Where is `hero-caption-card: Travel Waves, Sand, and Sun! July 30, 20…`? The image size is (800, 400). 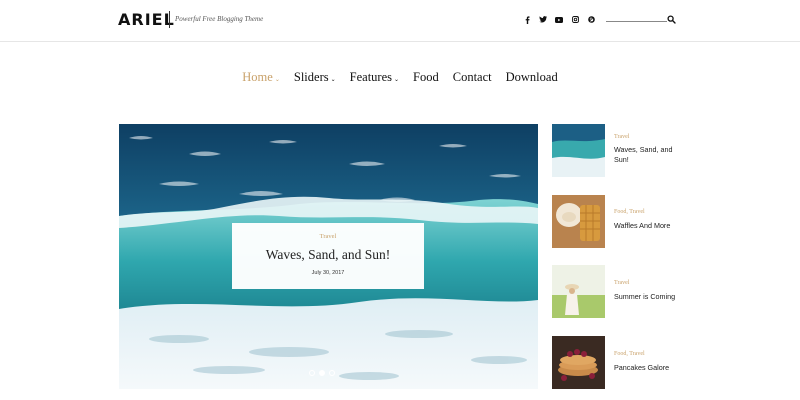
hero-caption-card: Travel Waves, Sand, and Sun! July 30, 20… is located at coordinates (328, 256).